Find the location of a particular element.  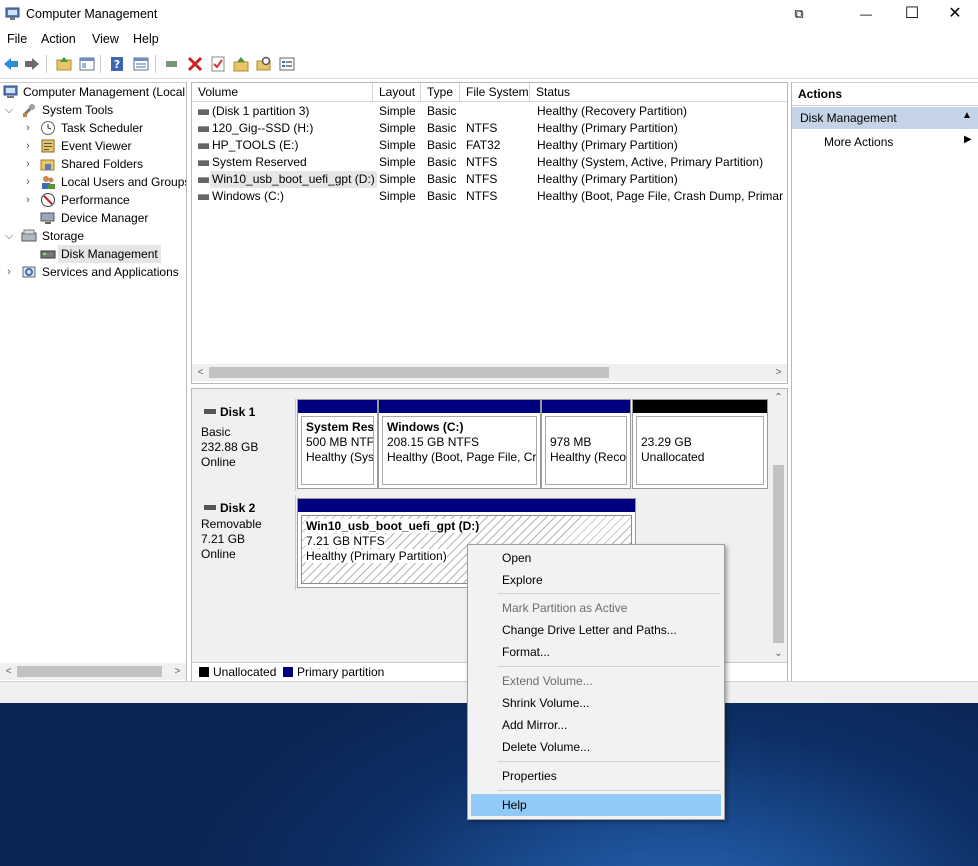

list-view-icon is located at coordinates (287, 64).